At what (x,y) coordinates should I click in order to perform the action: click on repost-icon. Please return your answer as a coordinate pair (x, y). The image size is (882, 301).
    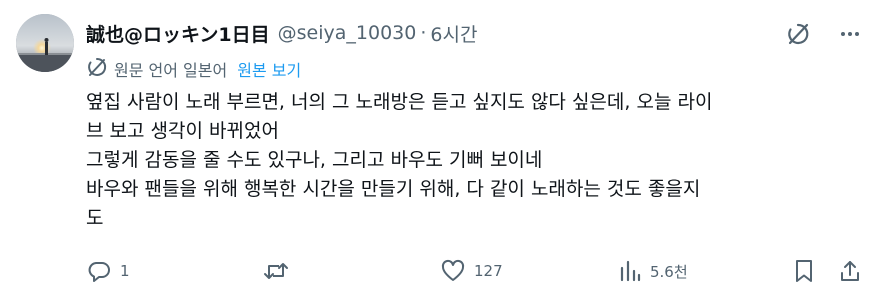
    Looking at the image, I should click on (276, 271).